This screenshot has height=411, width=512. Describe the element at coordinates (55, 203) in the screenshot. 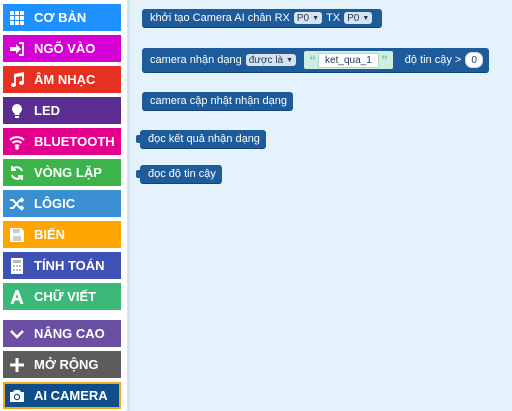

I see `sidebar-item-label: LÔGIC` at that location.